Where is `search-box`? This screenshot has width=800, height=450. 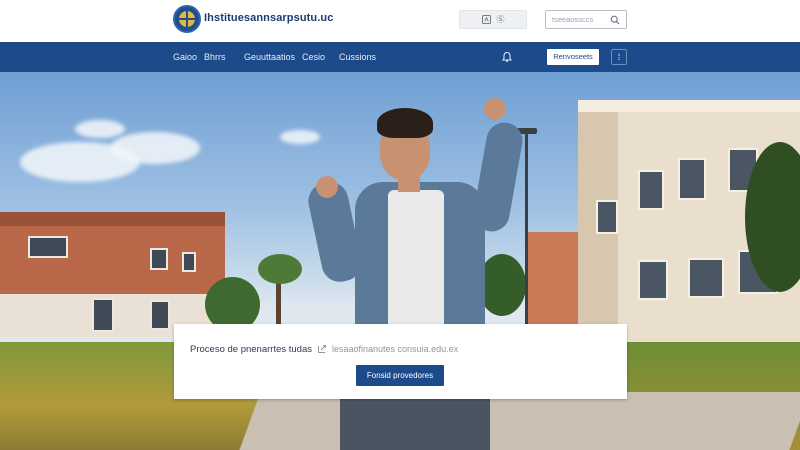 search-box is located at coordinates (586, 19).